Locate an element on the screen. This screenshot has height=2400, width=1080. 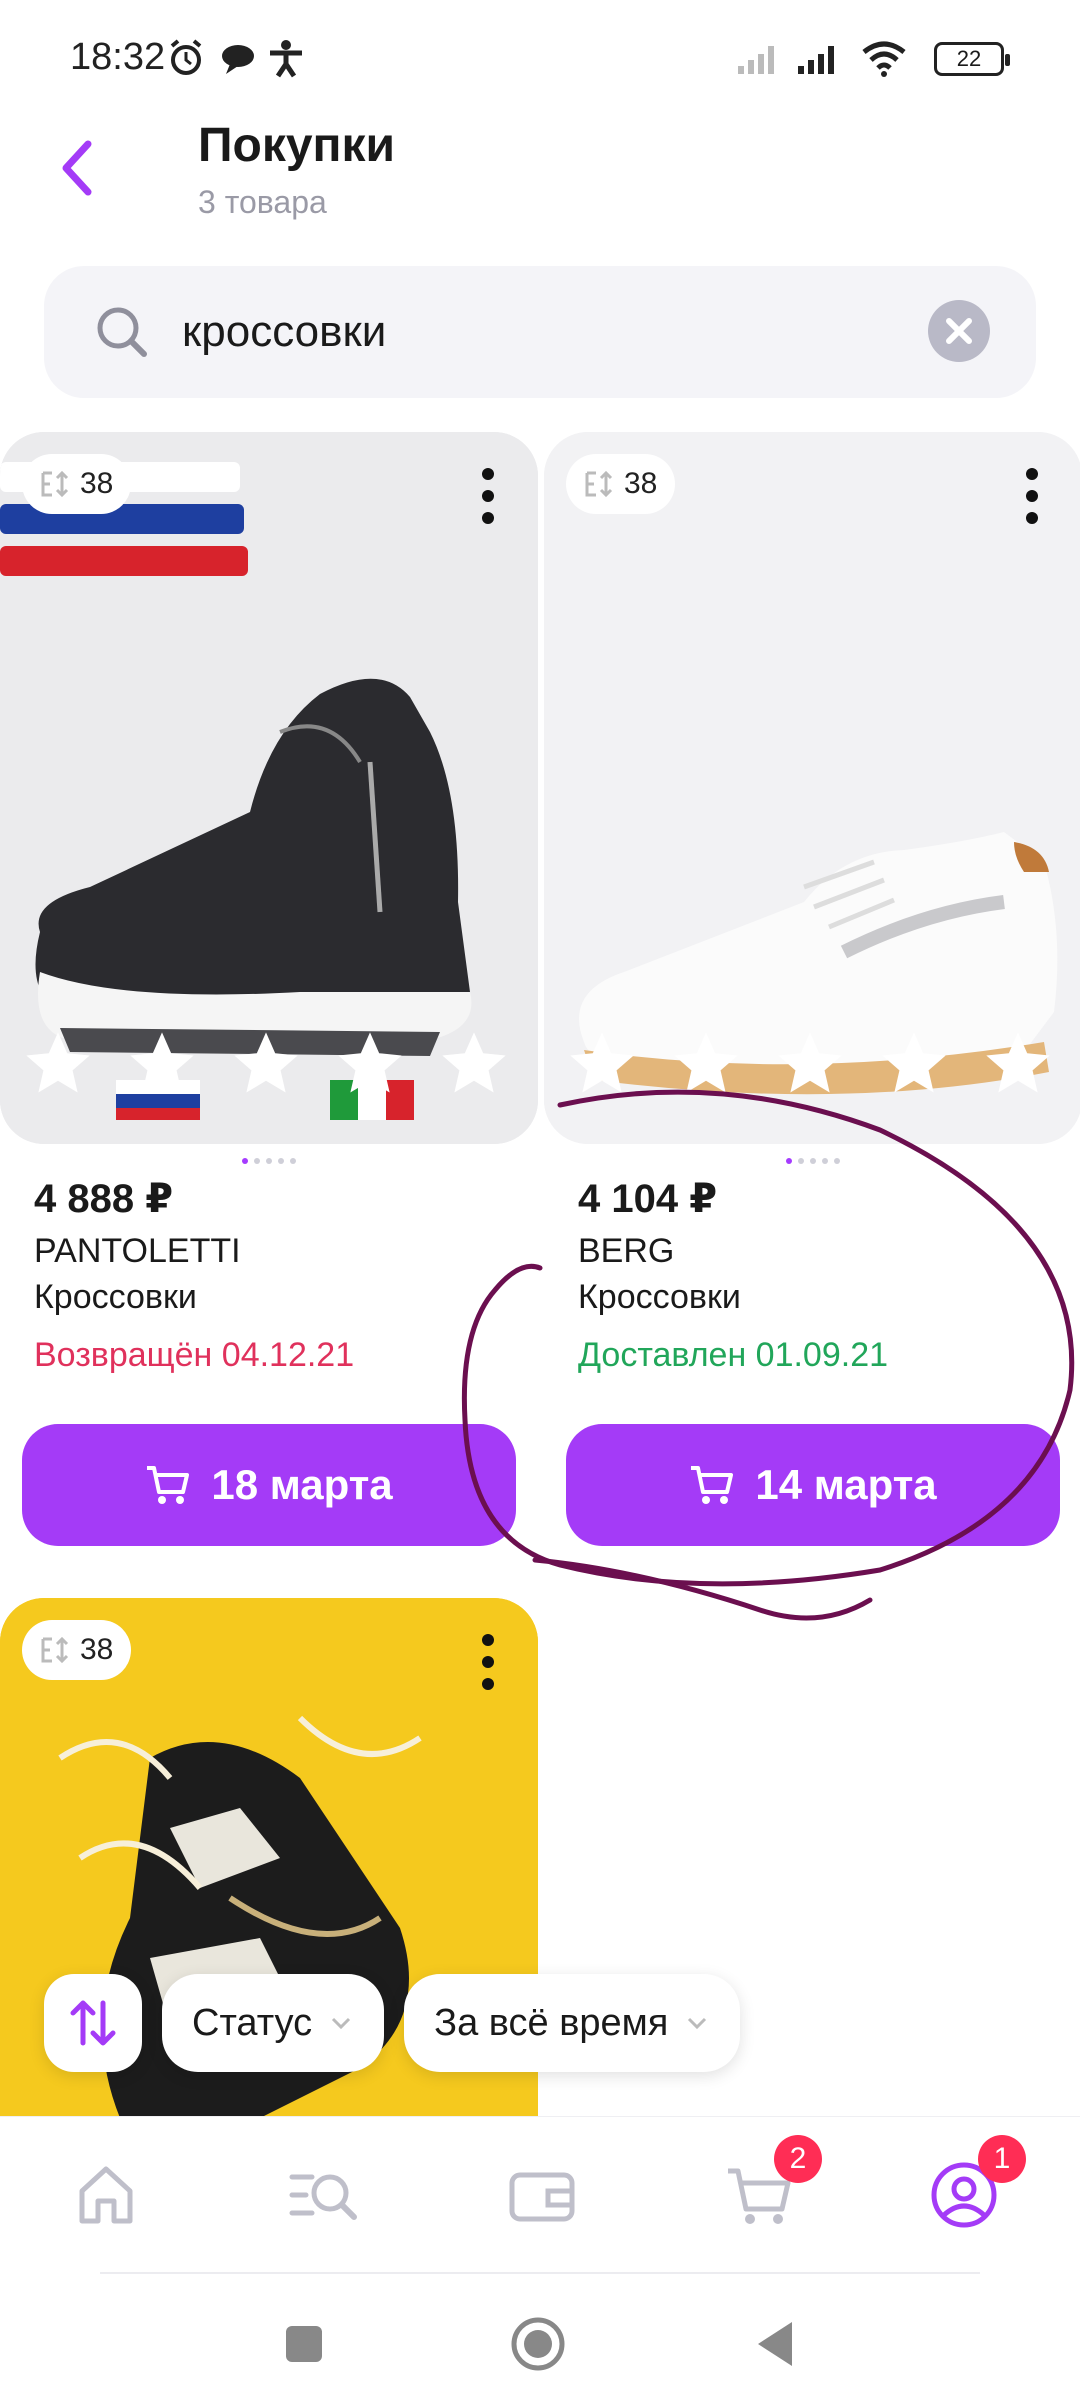
filter-bar: Статус За всё время is located at coordinates (392, 2023).